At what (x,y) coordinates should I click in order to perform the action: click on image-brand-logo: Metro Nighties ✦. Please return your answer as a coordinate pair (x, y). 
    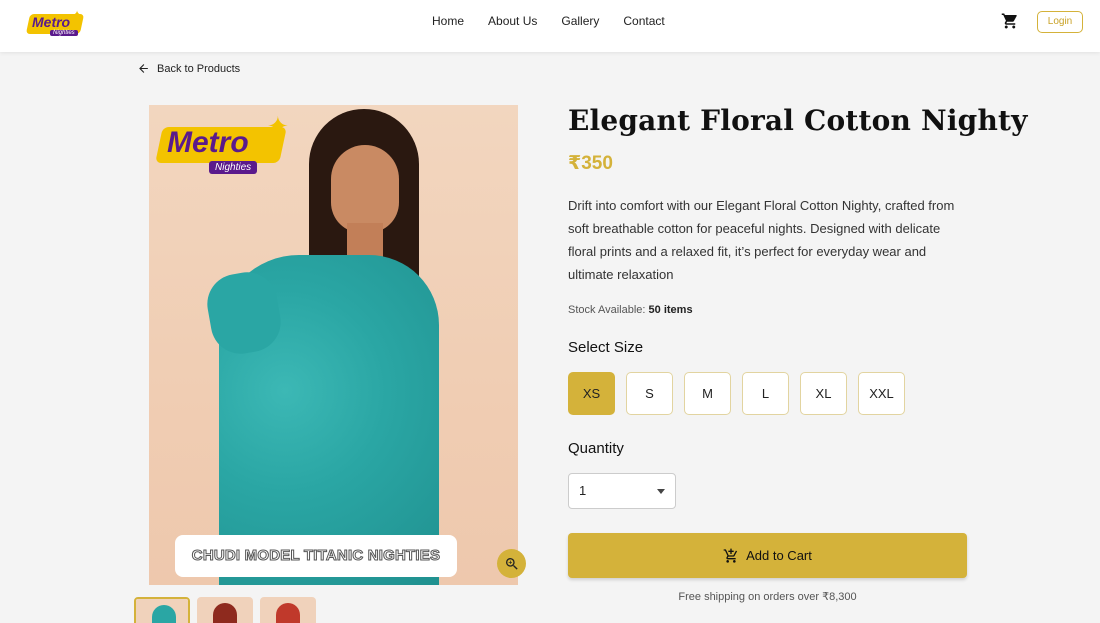
    Looking at the image, I should click on (225, 144).